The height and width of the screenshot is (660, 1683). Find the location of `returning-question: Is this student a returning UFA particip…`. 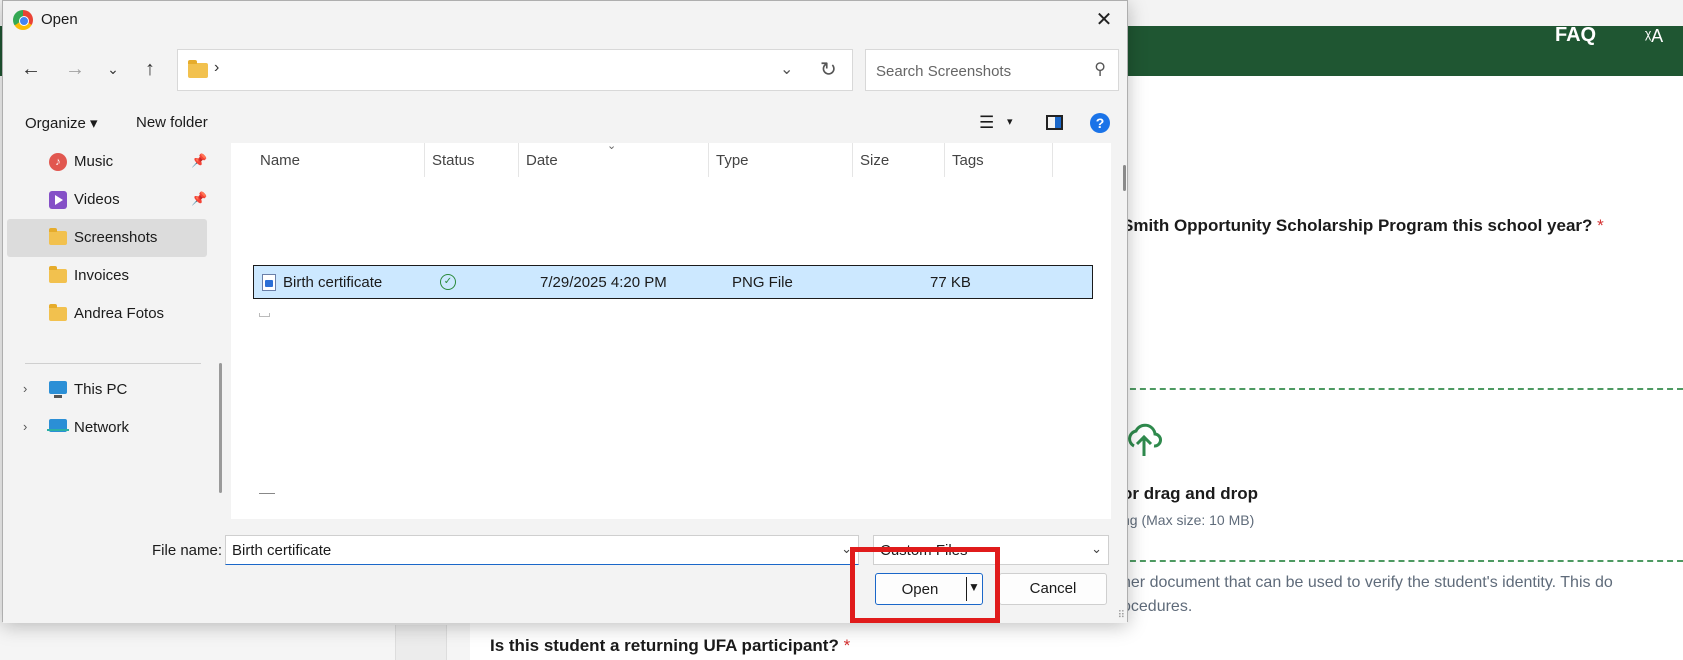

returning-question: Is this student a returning UFA particip… is located at coordinates (670, 645).